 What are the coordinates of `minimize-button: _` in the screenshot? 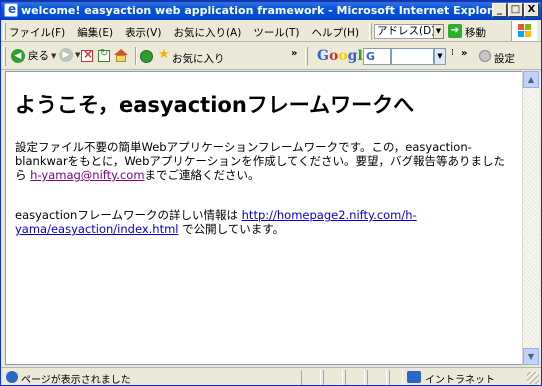 It's located at (499, 10).